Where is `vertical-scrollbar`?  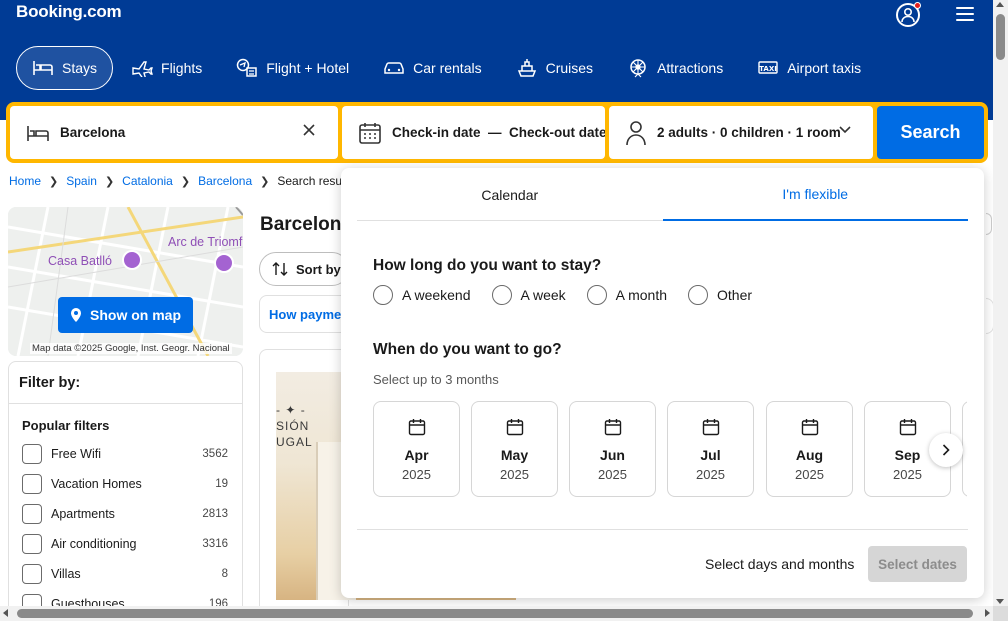
vertical-scrollbar is located at coordinates (1000, 303).